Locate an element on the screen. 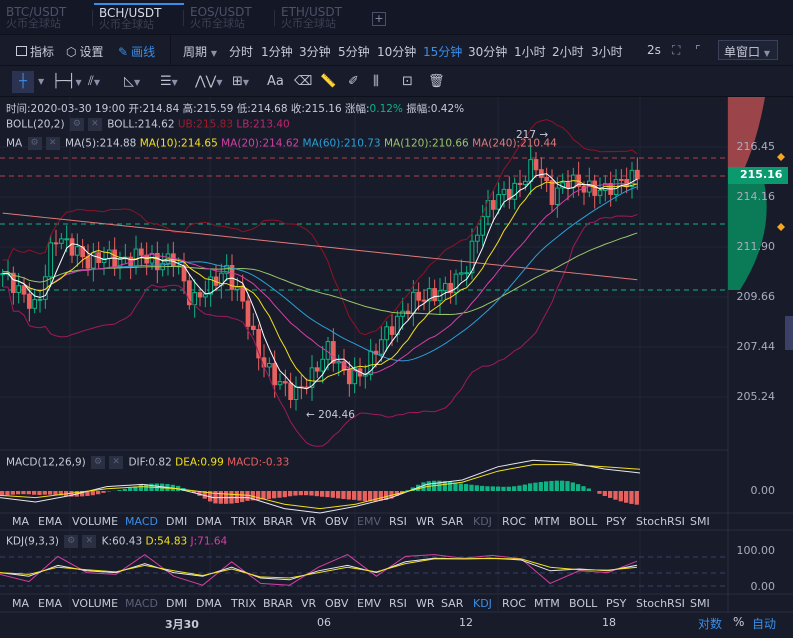 The width and height of the screenshot is (793, 638). refresh-interval: 2s is located at coordinates (654, 50).